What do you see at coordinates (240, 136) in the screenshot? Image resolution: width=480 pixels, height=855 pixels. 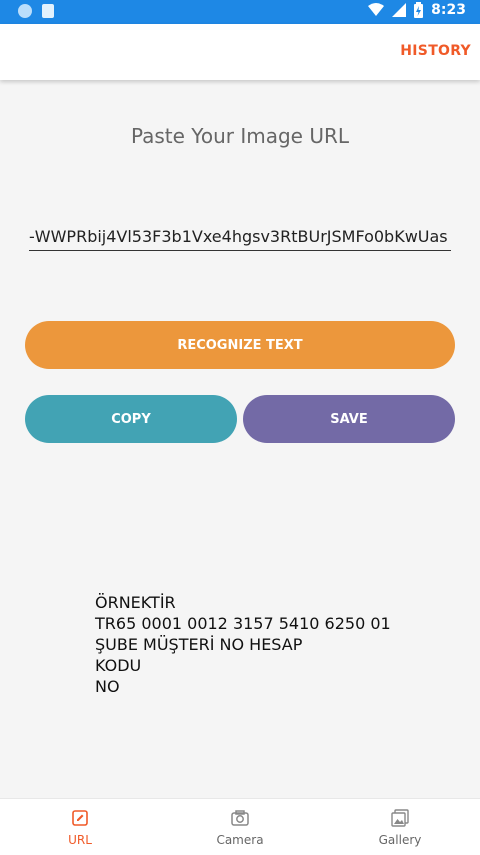 I see `page-title: Paste Your Image URL` at bounding box center [240, 136].